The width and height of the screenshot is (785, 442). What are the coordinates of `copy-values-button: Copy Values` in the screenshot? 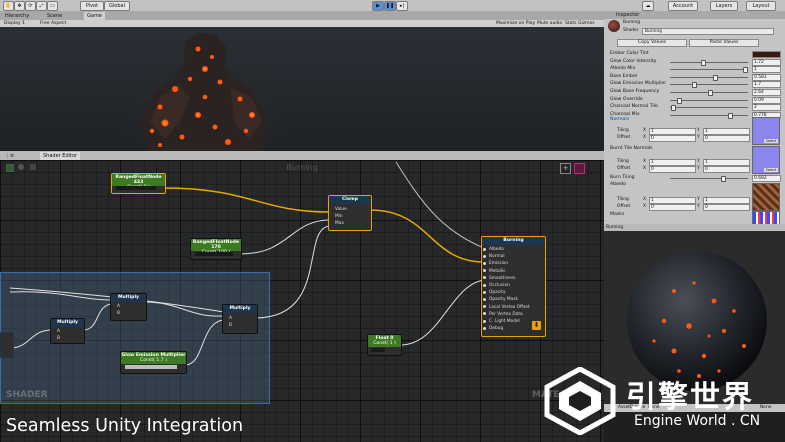 It's located at (652, 43).